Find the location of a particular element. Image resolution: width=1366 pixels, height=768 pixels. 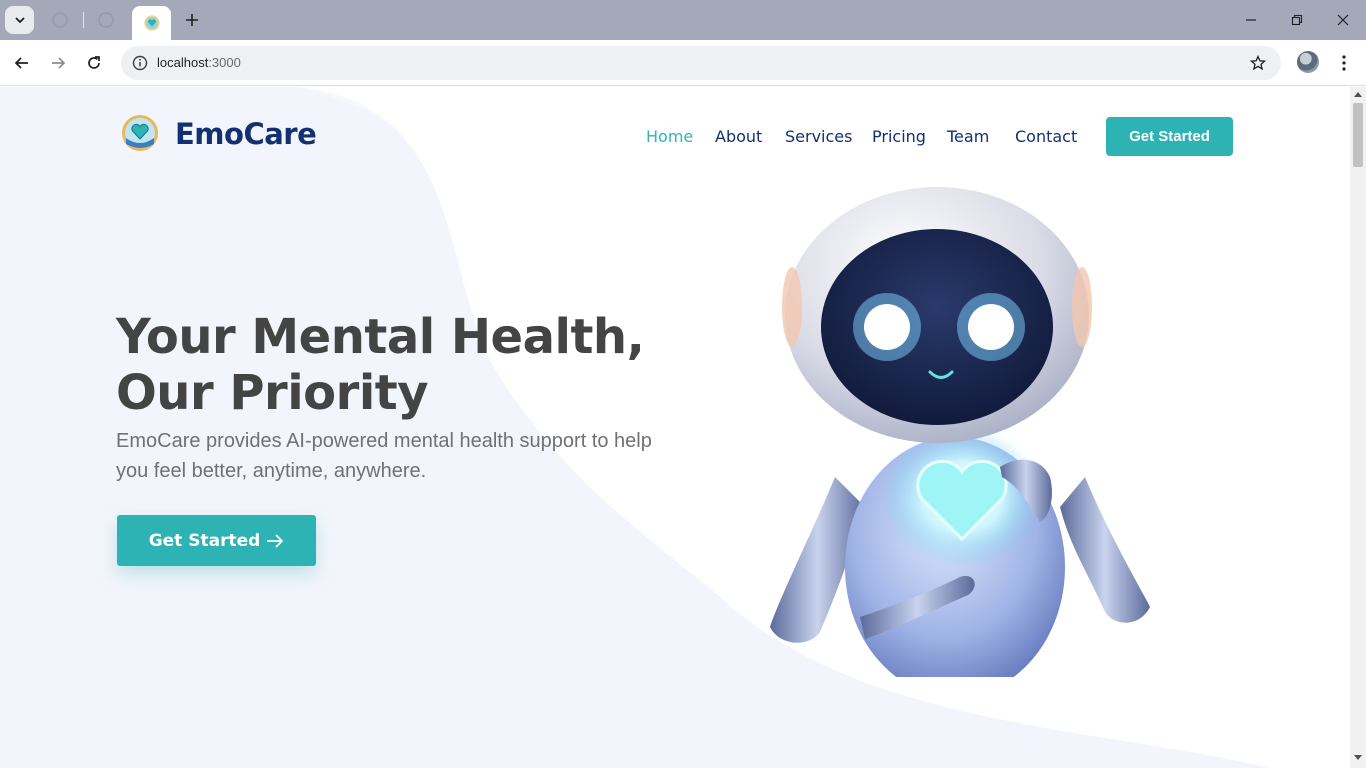

emocare-favicon-icon is located at coordinates (151, 23).